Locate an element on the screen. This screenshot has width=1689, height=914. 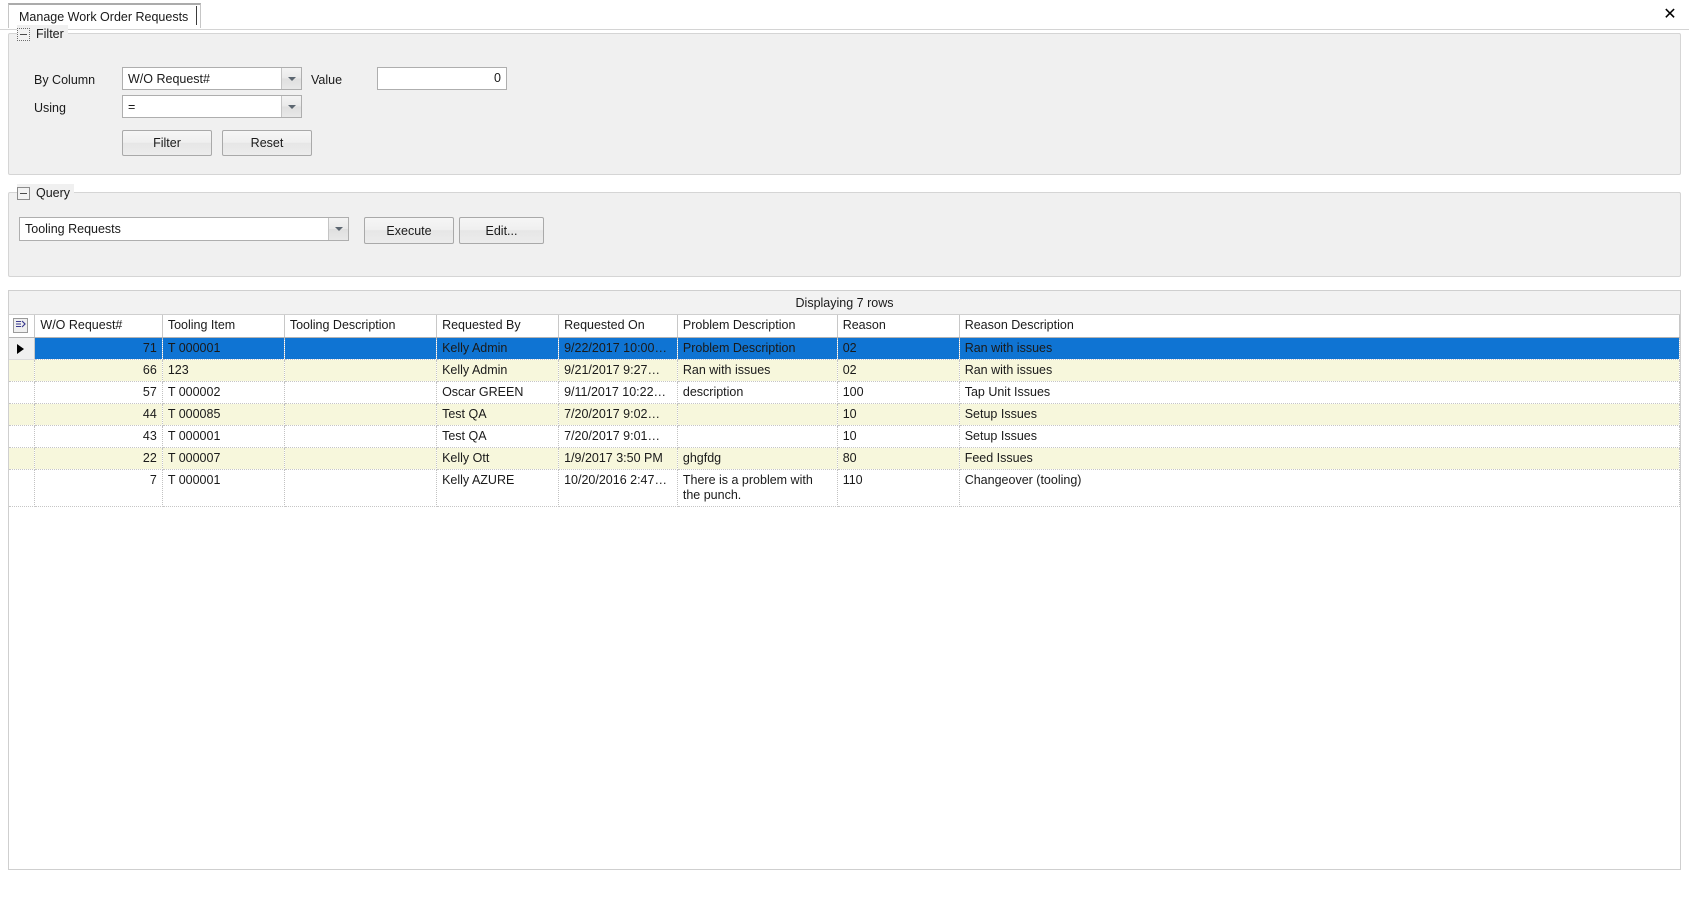
table-cell: 100 is located at coordinates (898, 392).